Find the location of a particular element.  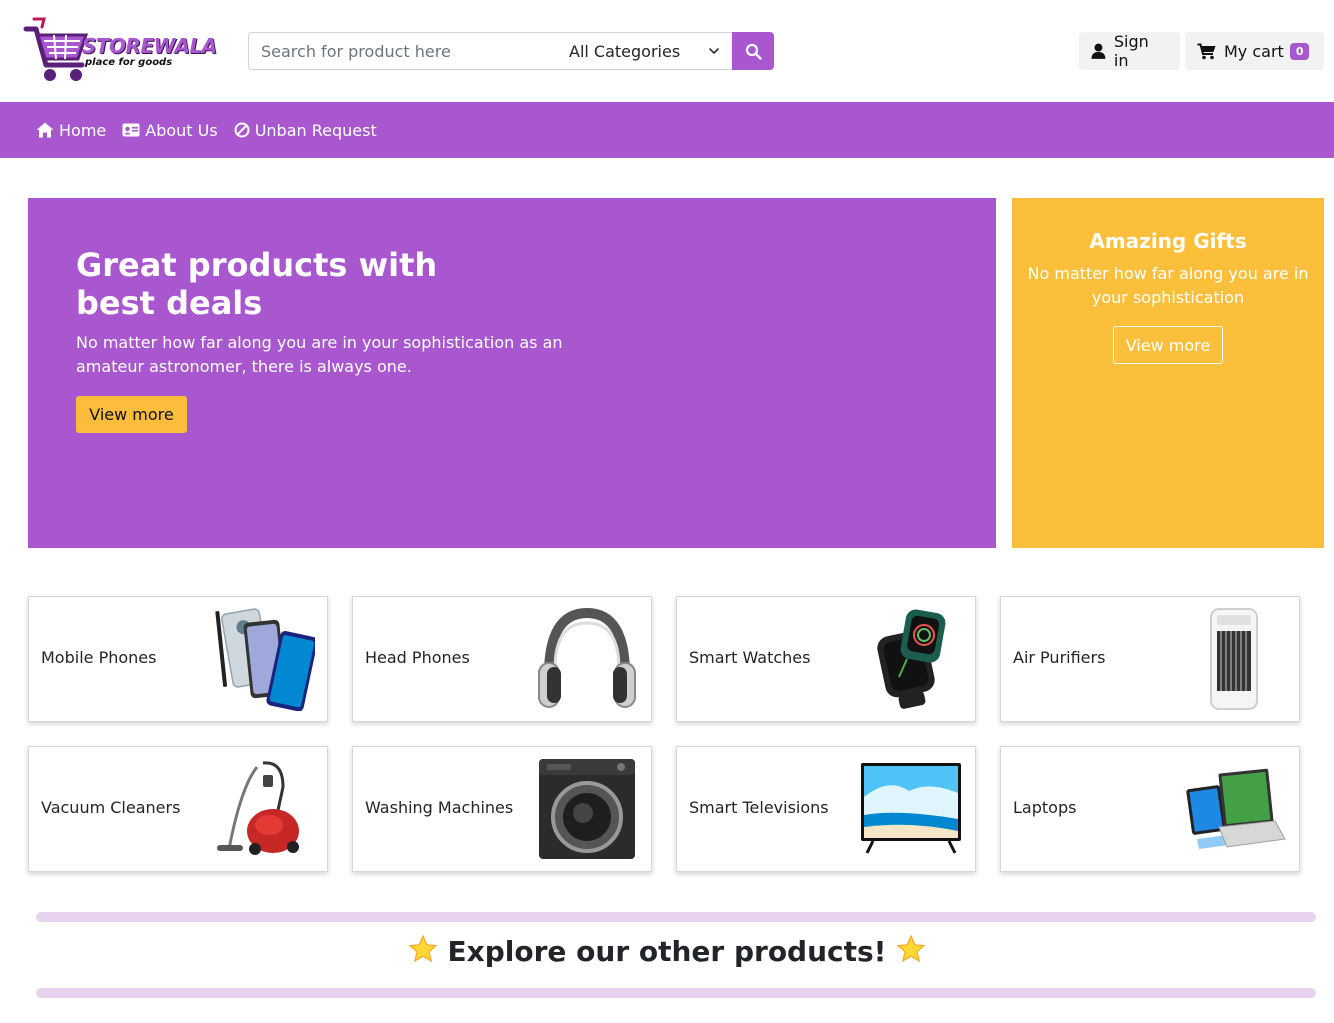

my-cart-label: My cart is located at coordinates (1254, 51).